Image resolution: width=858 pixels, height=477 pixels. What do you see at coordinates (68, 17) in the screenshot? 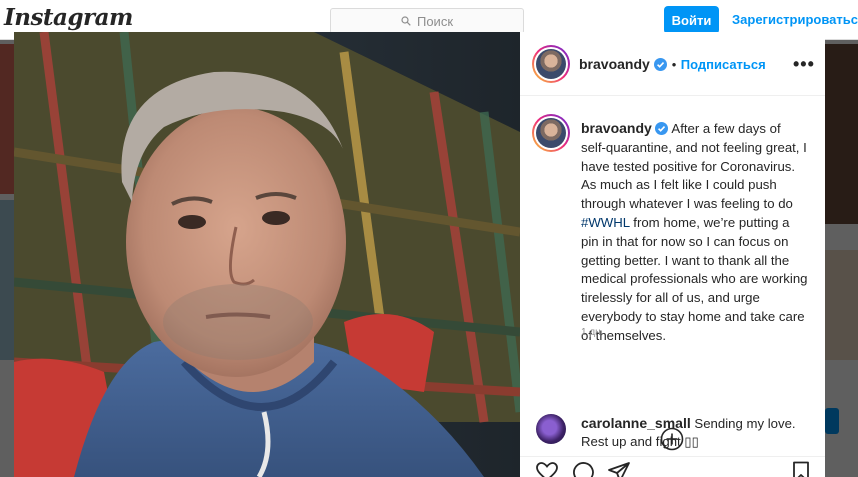
I see `instagram-logo: Instagram` at bounding box center [68, 17].